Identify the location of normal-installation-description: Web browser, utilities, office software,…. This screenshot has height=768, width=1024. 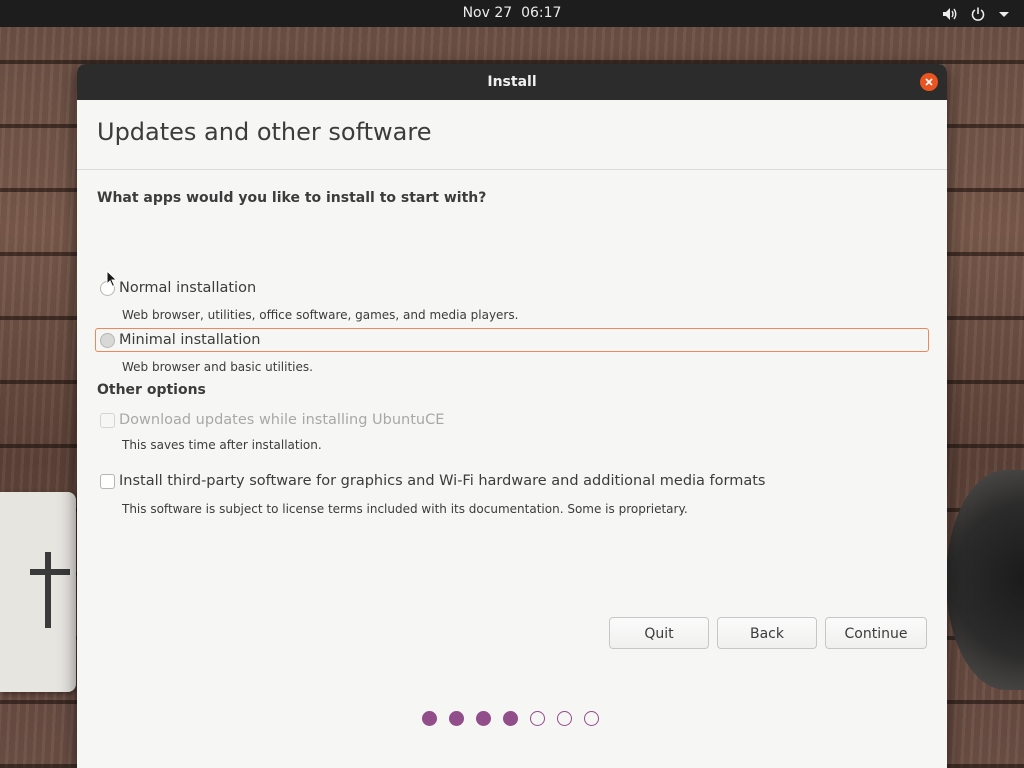
(320, 315).